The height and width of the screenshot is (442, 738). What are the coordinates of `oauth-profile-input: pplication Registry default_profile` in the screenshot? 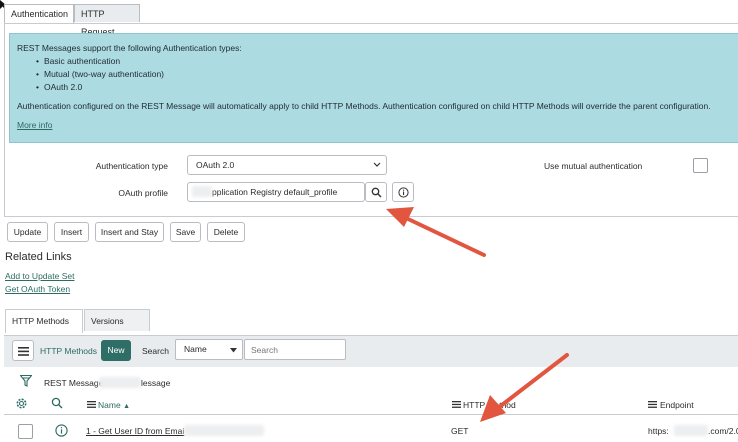 It's located at (276, 192).